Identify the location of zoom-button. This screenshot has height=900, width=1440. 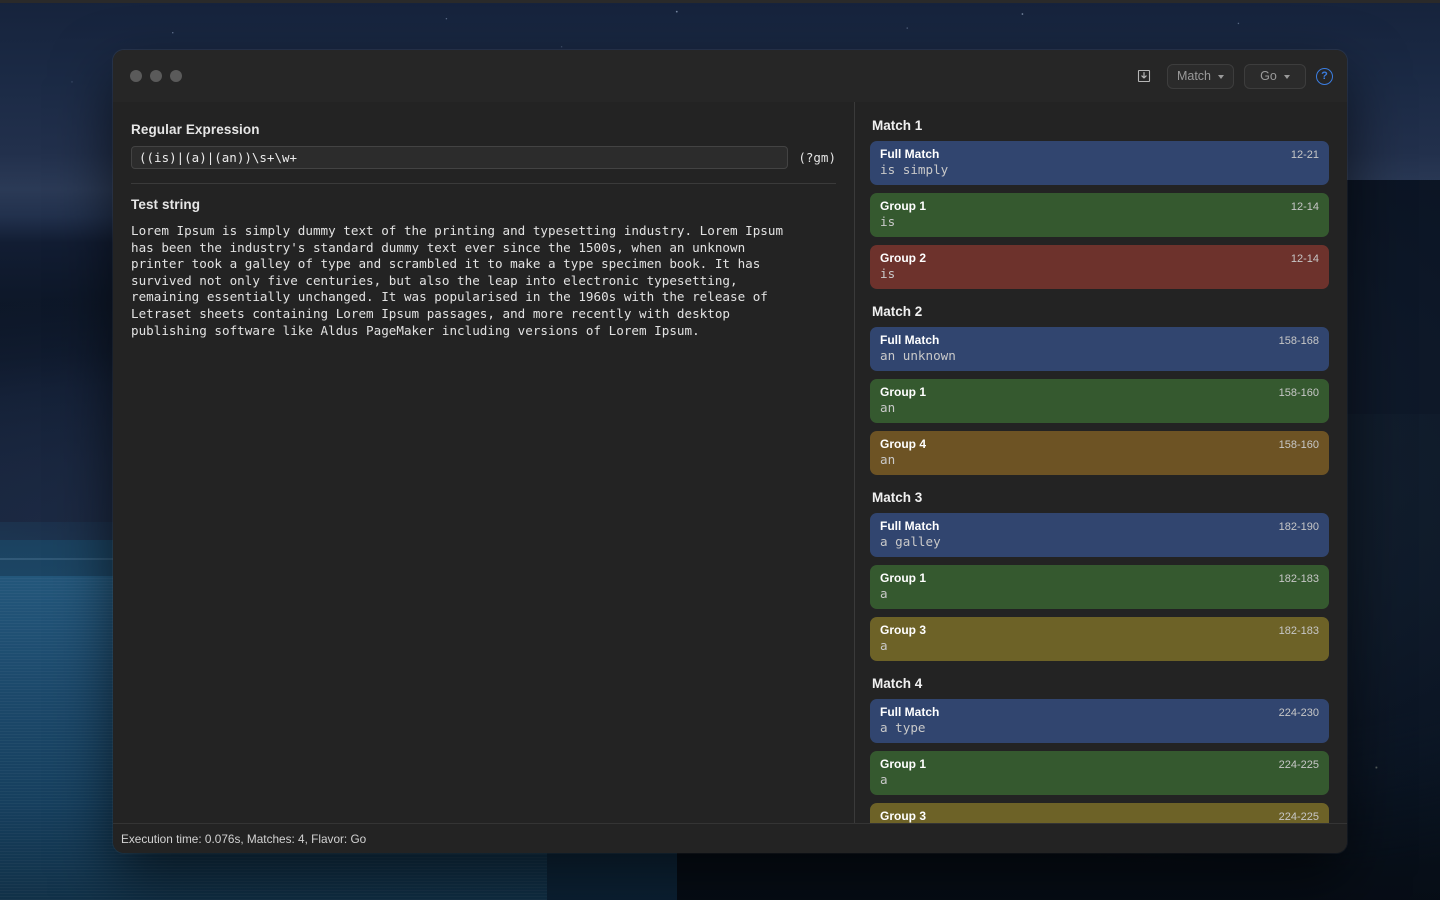
(176, 76).